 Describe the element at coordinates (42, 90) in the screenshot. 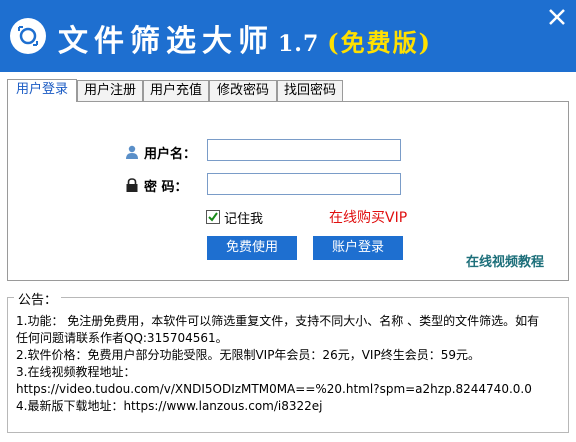

I see `tab-user-login: 用户登录` at that location.